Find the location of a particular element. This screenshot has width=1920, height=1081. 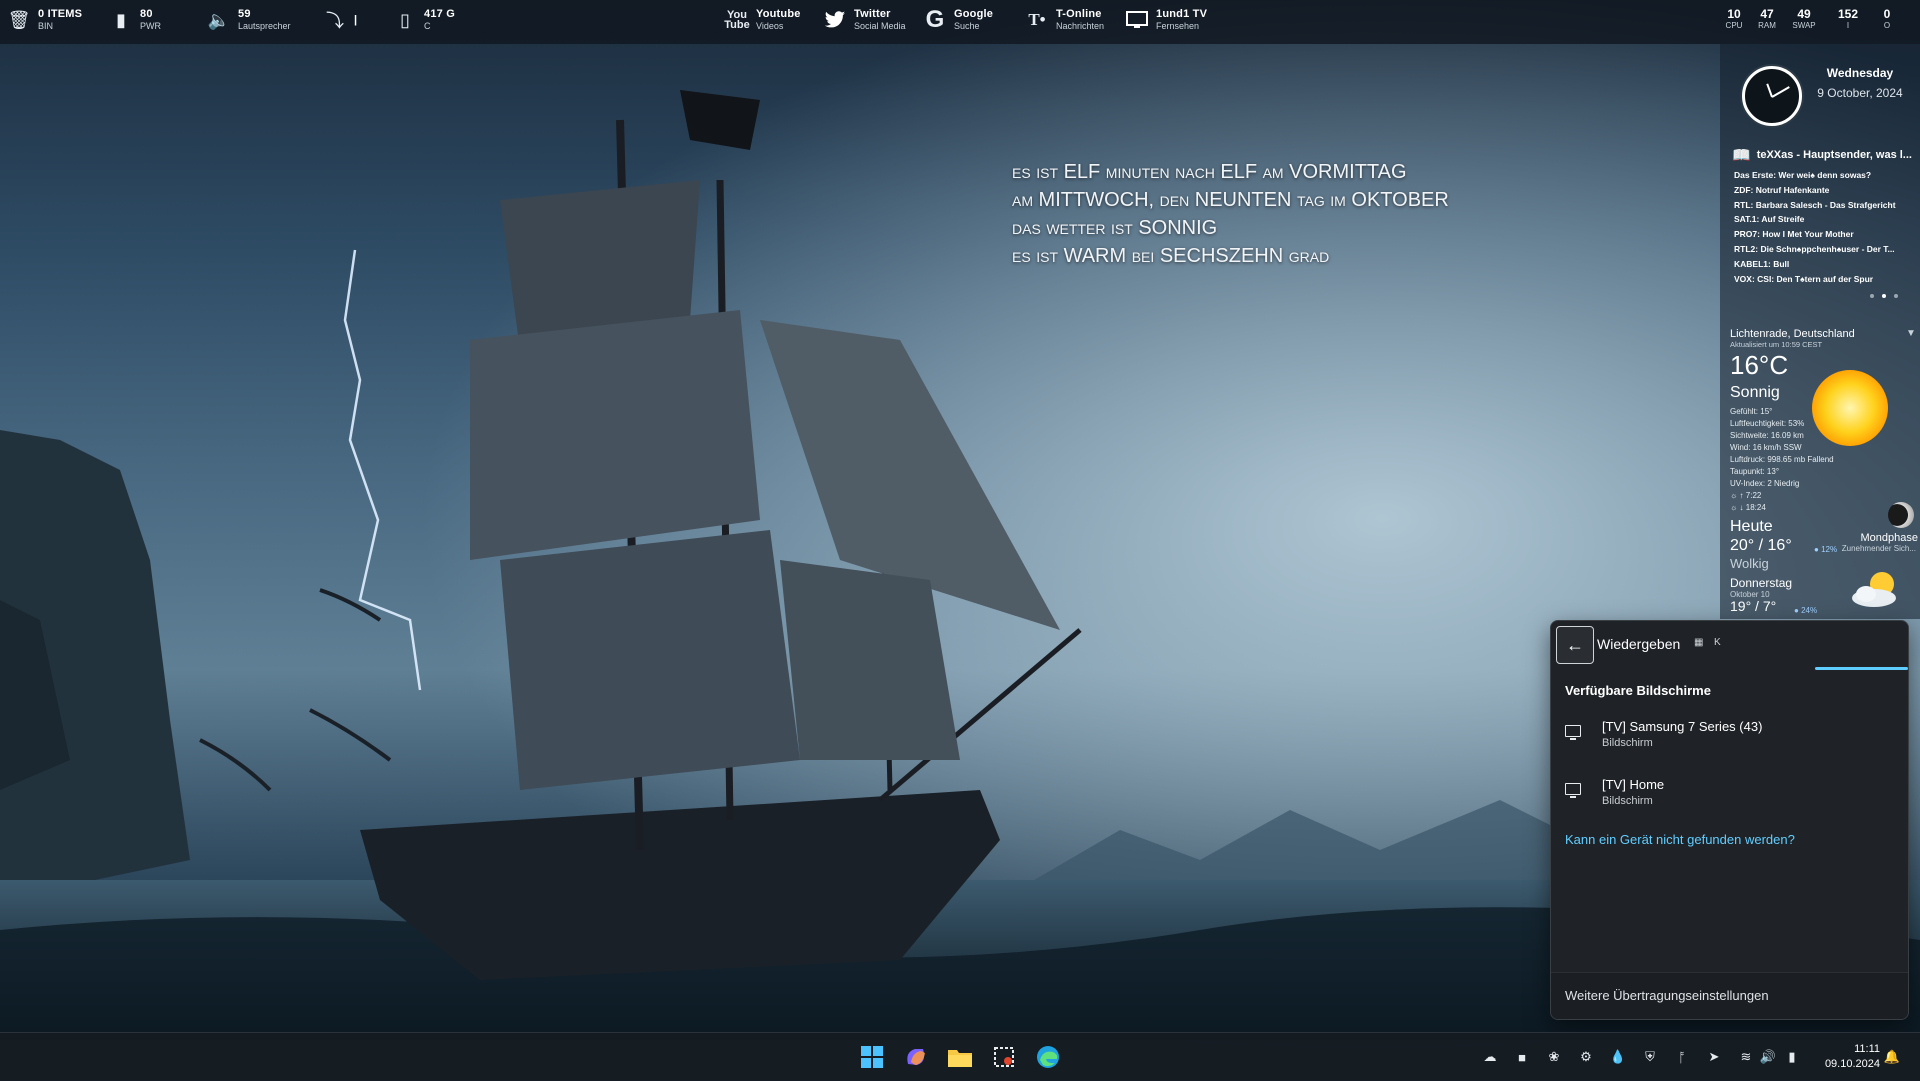

volume-label: Lautsprecher is located at coordinates (264, 26).